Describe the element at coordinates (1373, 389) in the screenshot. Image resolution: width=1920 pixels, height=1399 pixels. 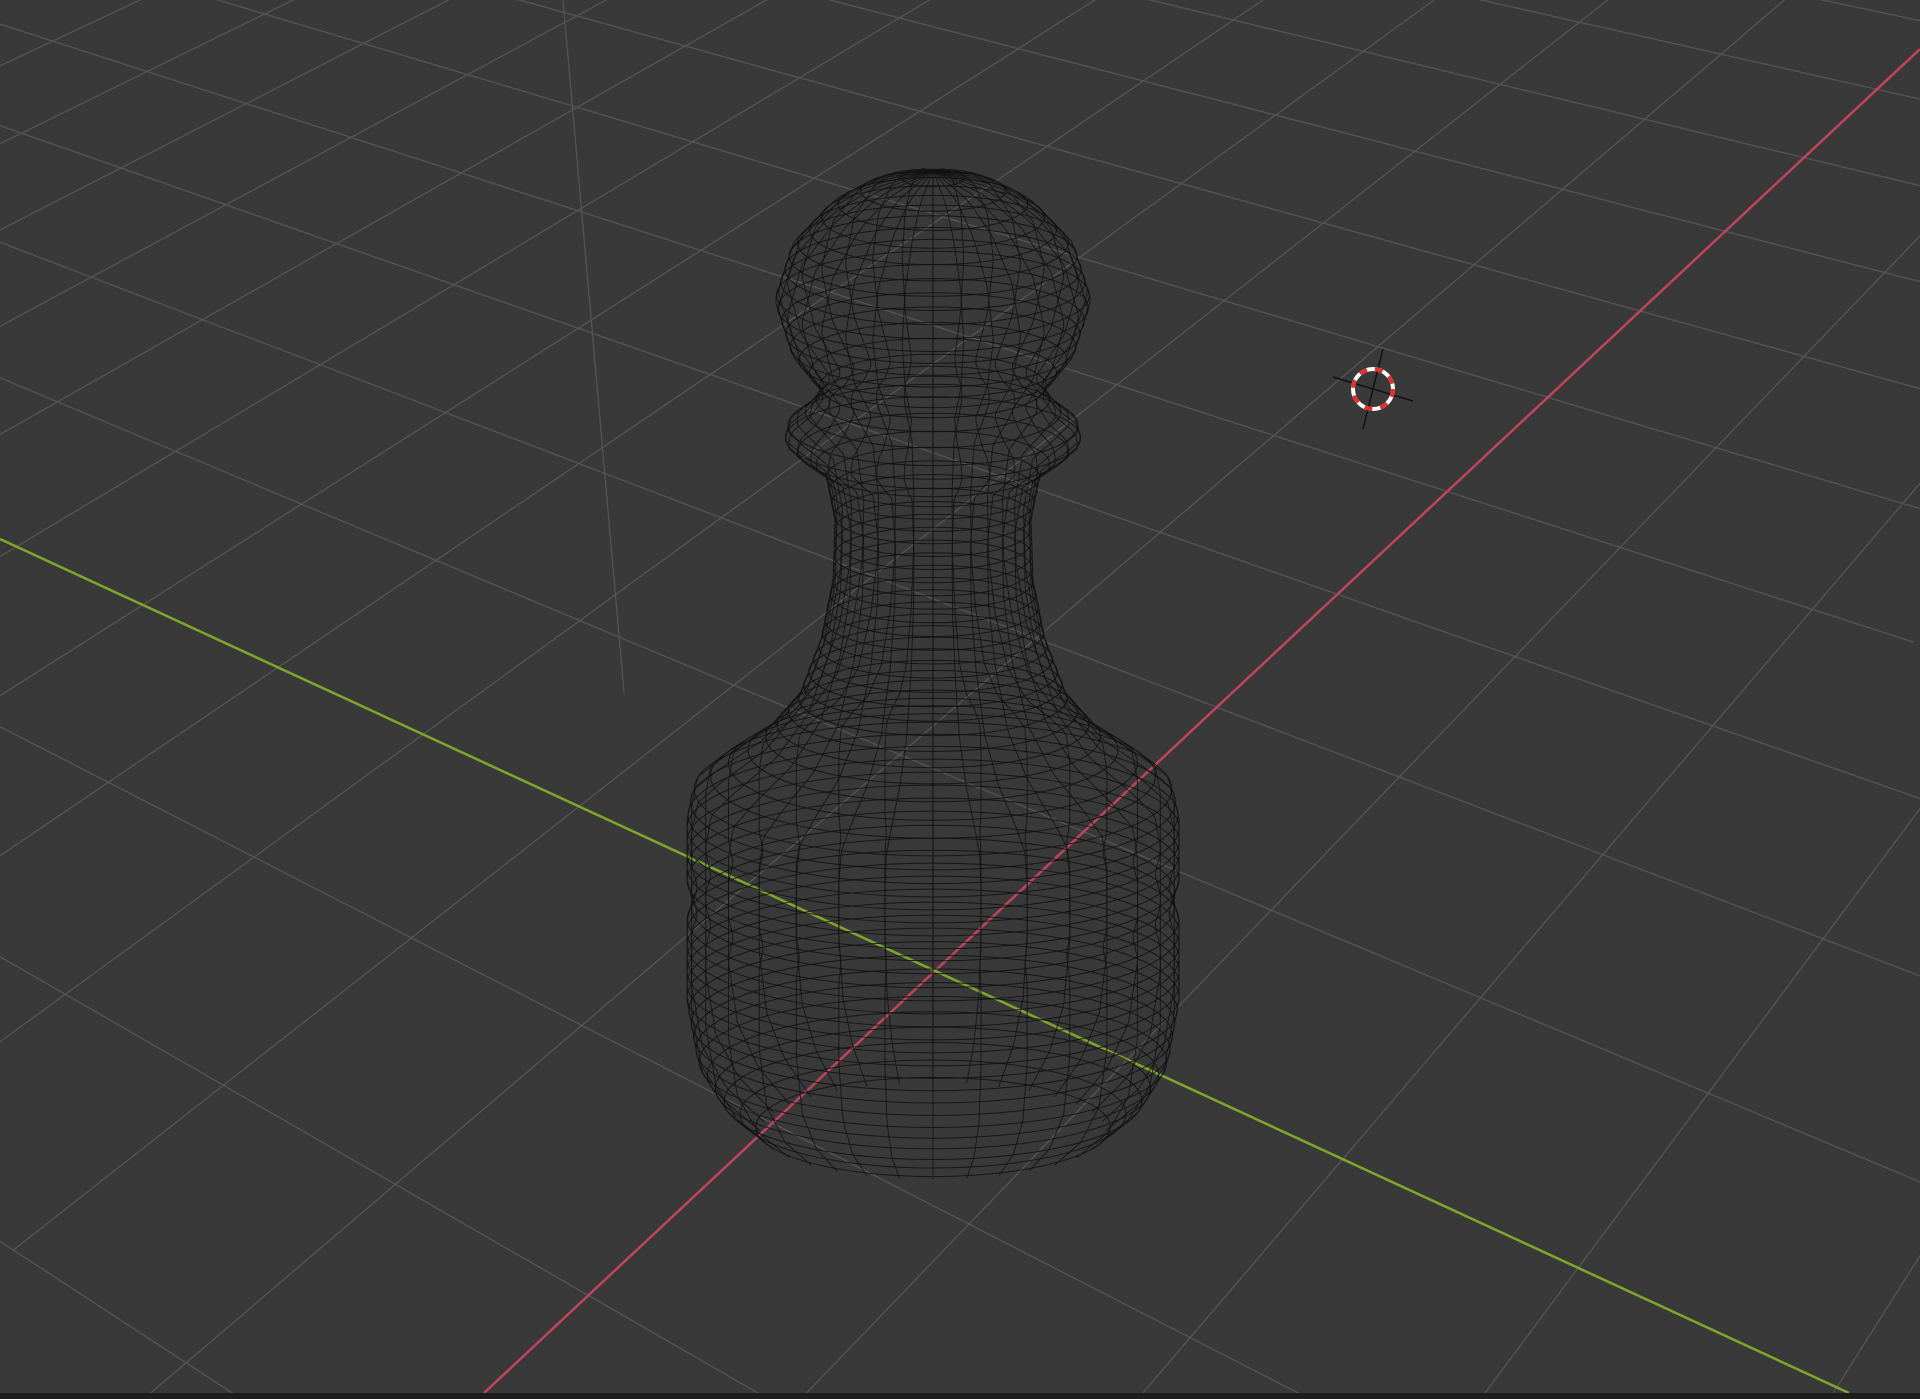
I see `3d-cursor-icon` at that location.